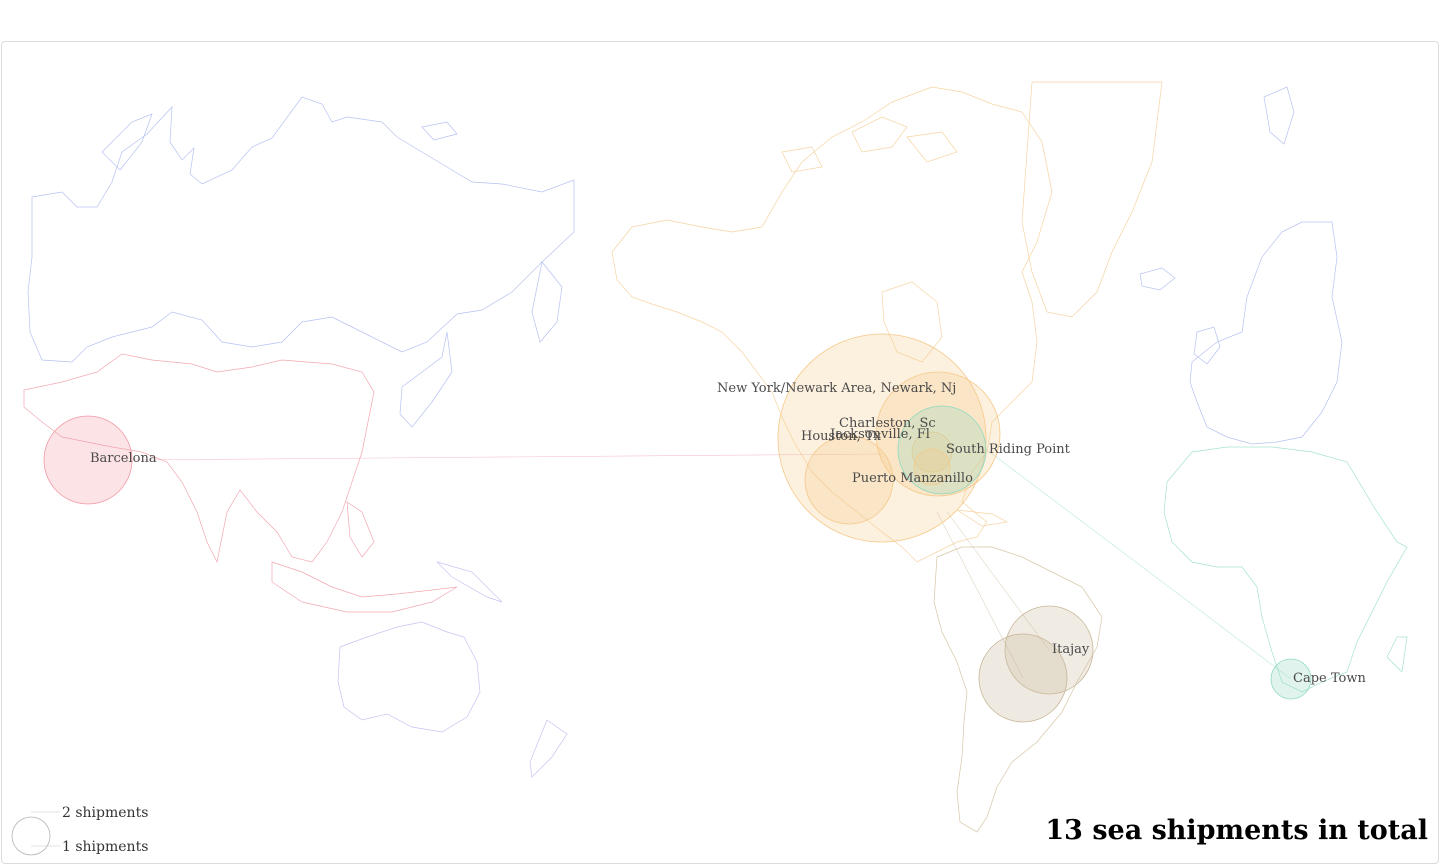 Image resolution: width=1440 pixels, height=864 pixels. Describe the element at coordinates (1236, 830) in the screenshot. I see `total-shipments-title: 13 sea shipments in total` at that location.